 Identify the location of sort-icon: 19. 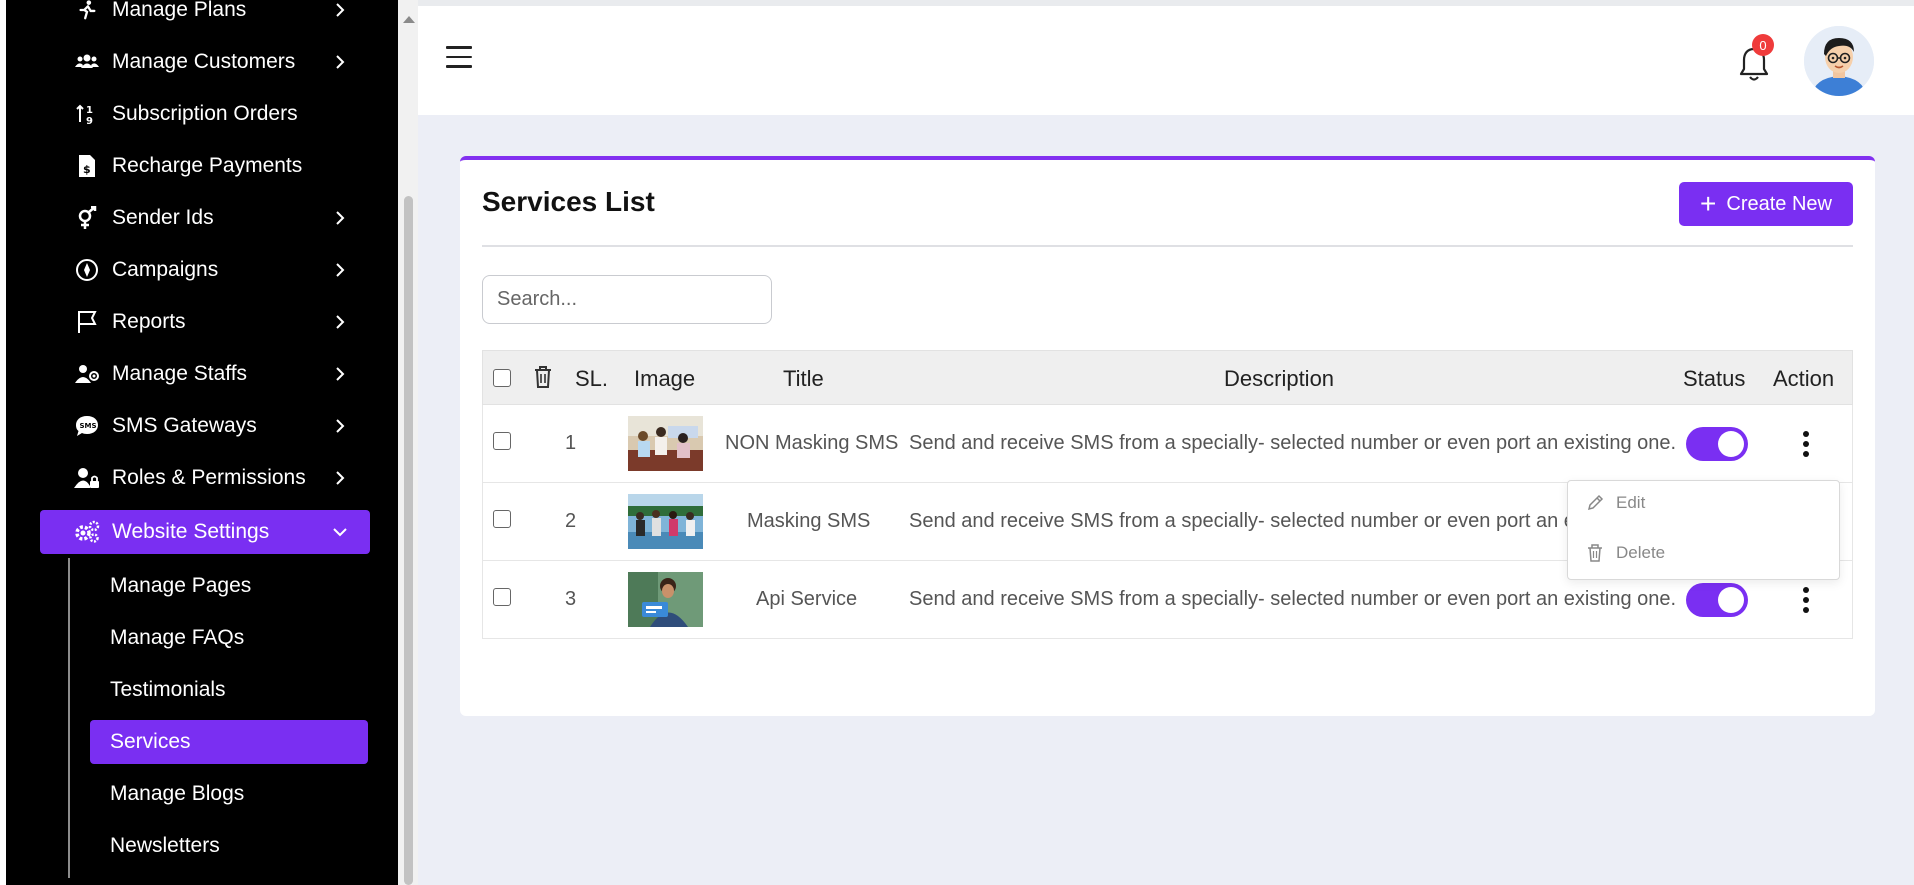
(87, 114).